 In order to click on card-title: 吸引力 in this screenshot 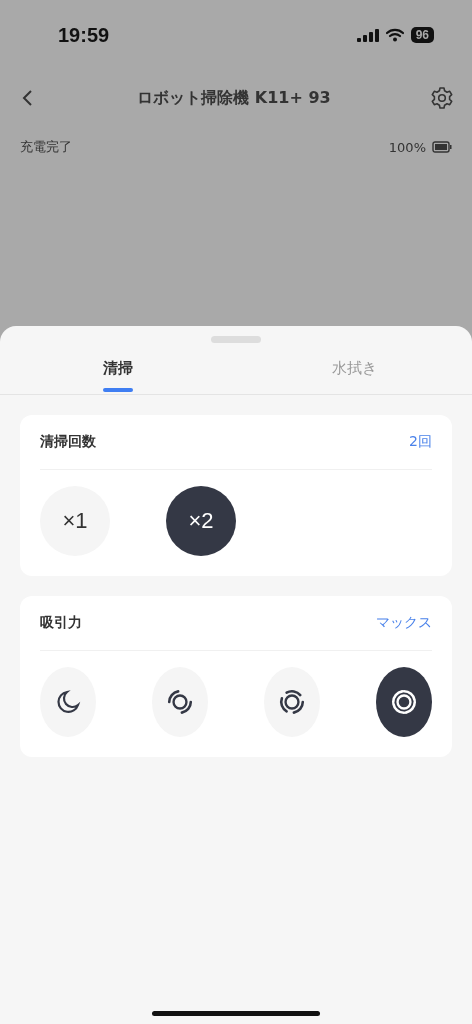, I will do `click(61, 623)`.